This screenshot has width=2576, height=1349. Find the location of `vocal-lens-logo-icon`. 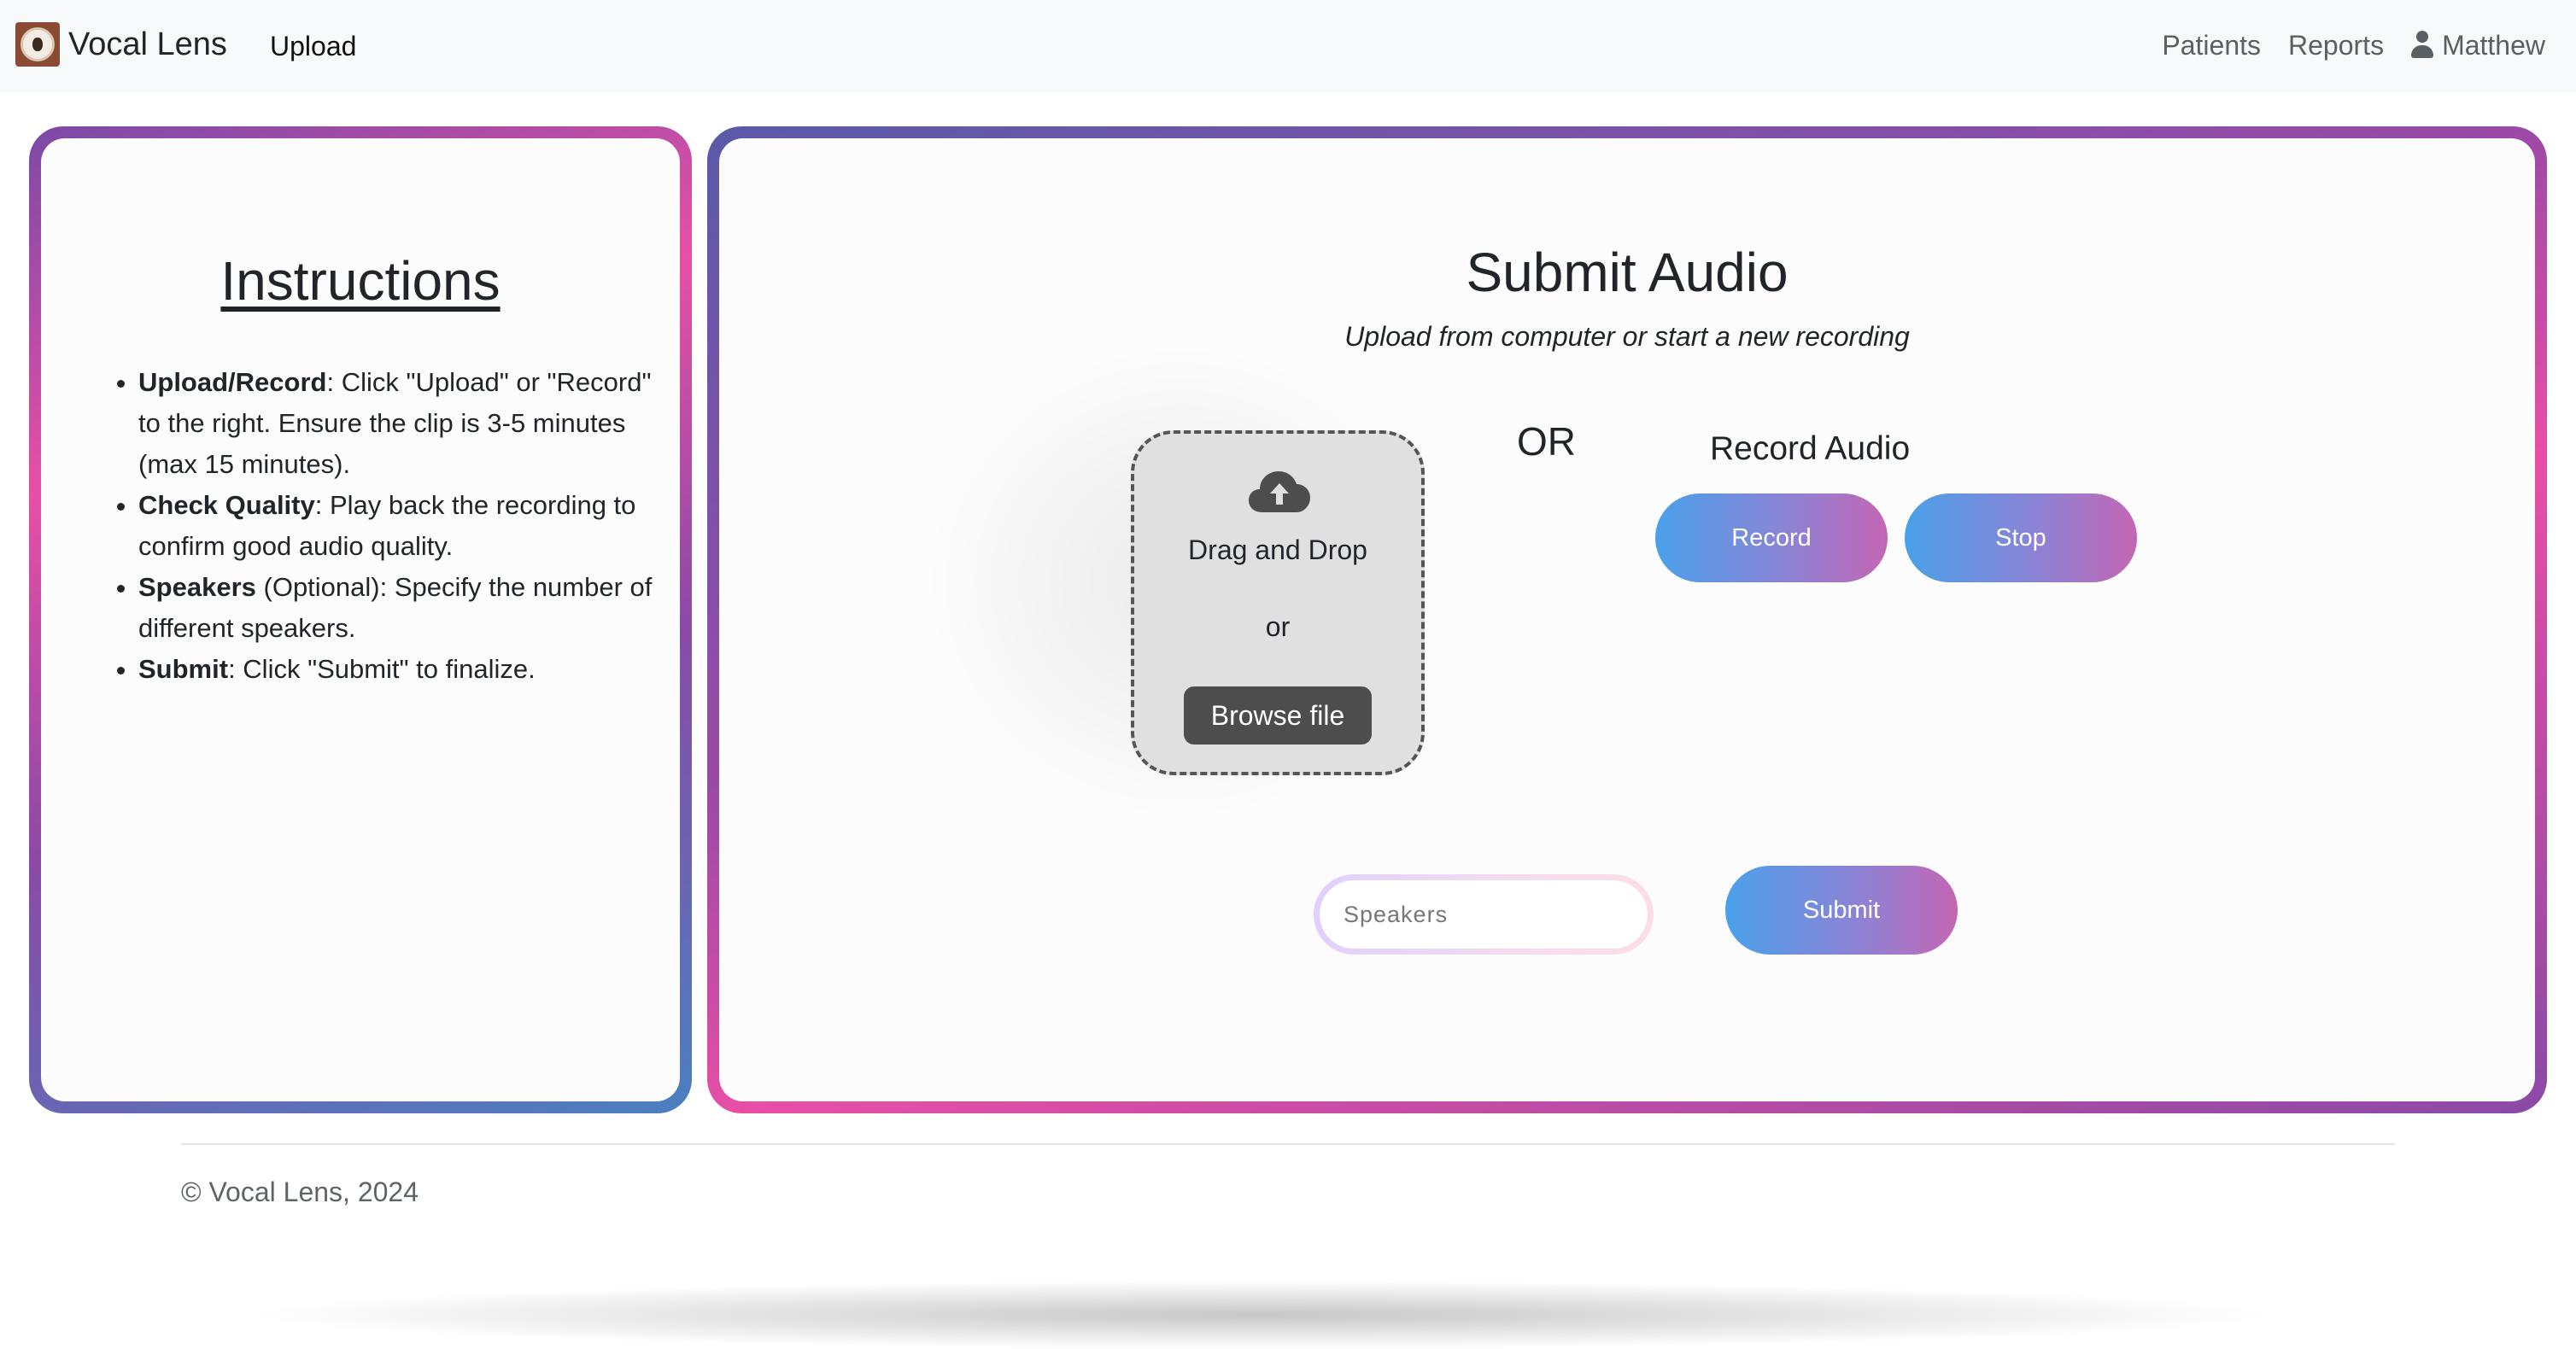

vocal-lens-logo-icon is located at coordinates (37, 44).